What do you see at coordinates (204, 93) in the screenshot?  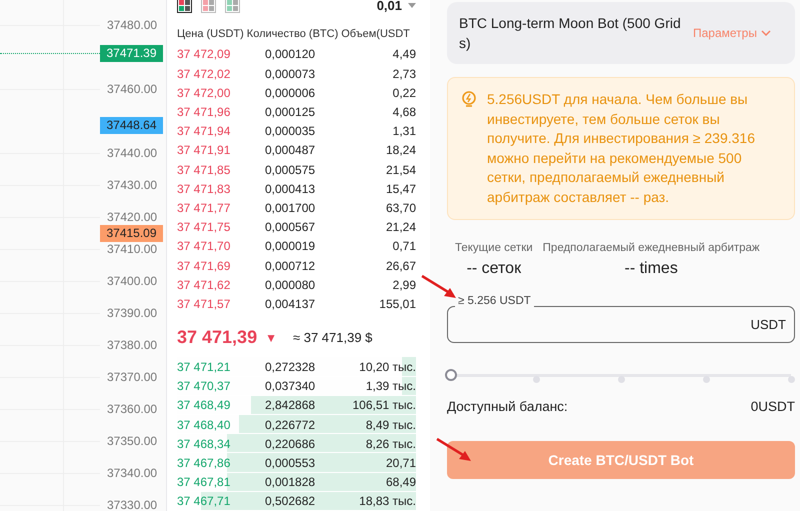 I see `ask-price: 37 472,00` at bounding box center [204, 93].